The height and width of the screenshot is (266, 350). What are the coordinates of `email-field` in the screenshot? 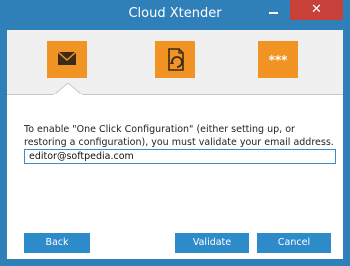 It's located at (180, 156).